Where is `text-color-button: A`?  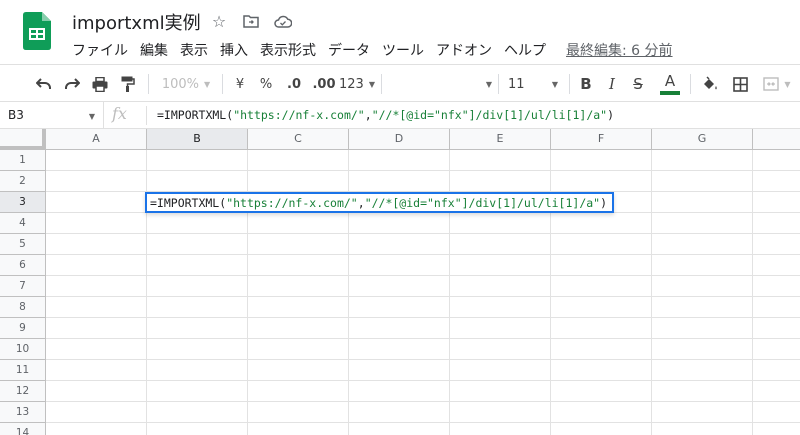
text-color-button: A is located at coordinates (670, 84).